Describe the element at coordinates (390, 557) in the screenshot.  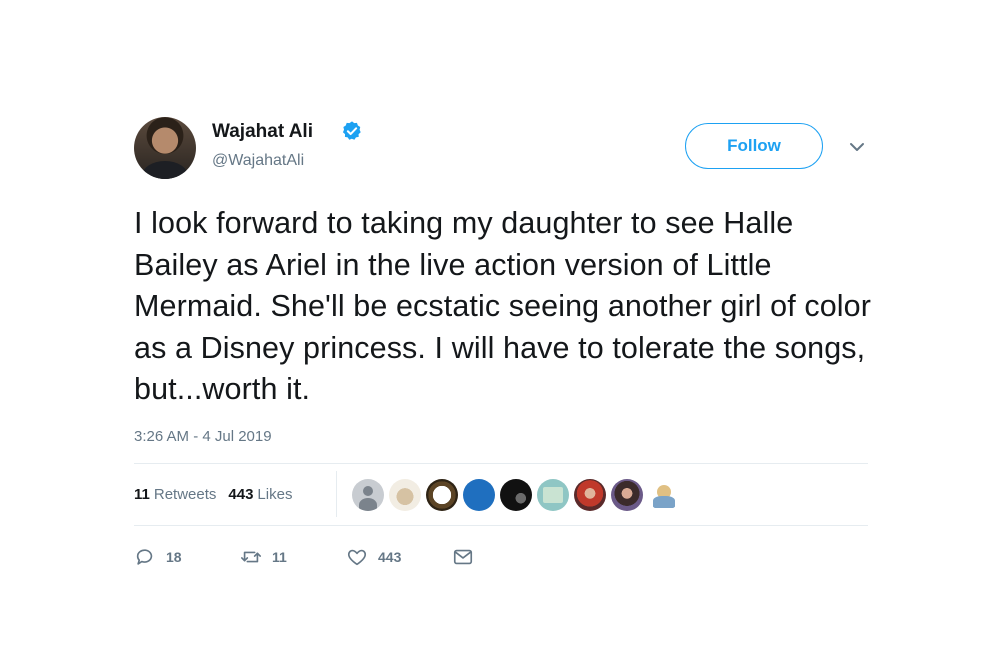
I see `like-count: 443` at that location.